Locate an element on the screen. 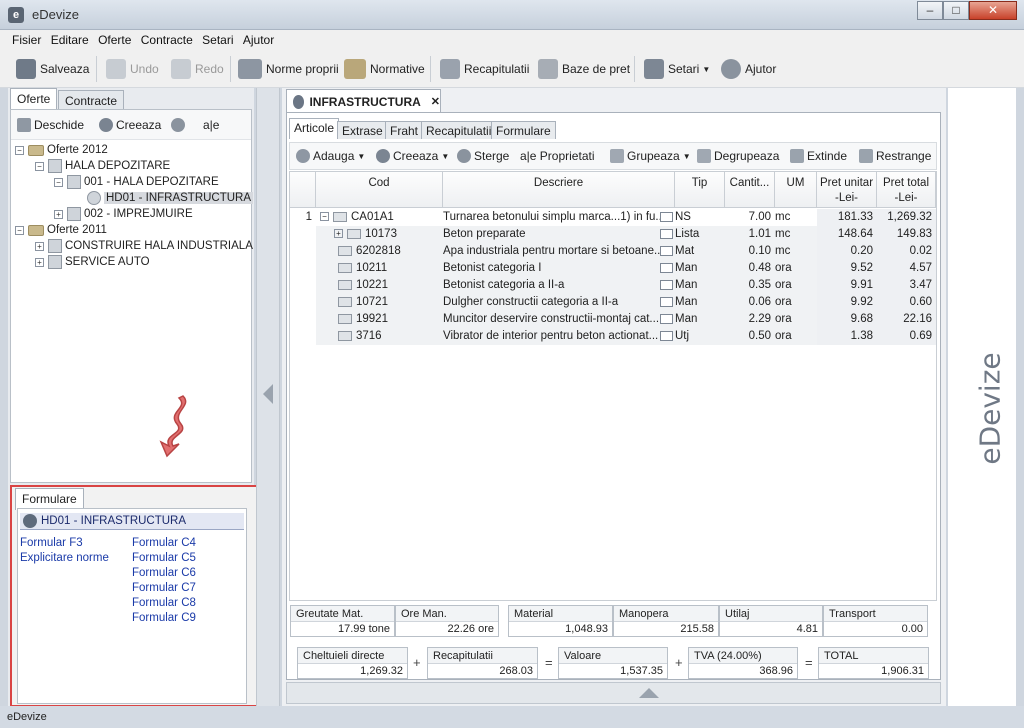  tree-item: − Oferte 2011 is located at coordinates (61, 230).